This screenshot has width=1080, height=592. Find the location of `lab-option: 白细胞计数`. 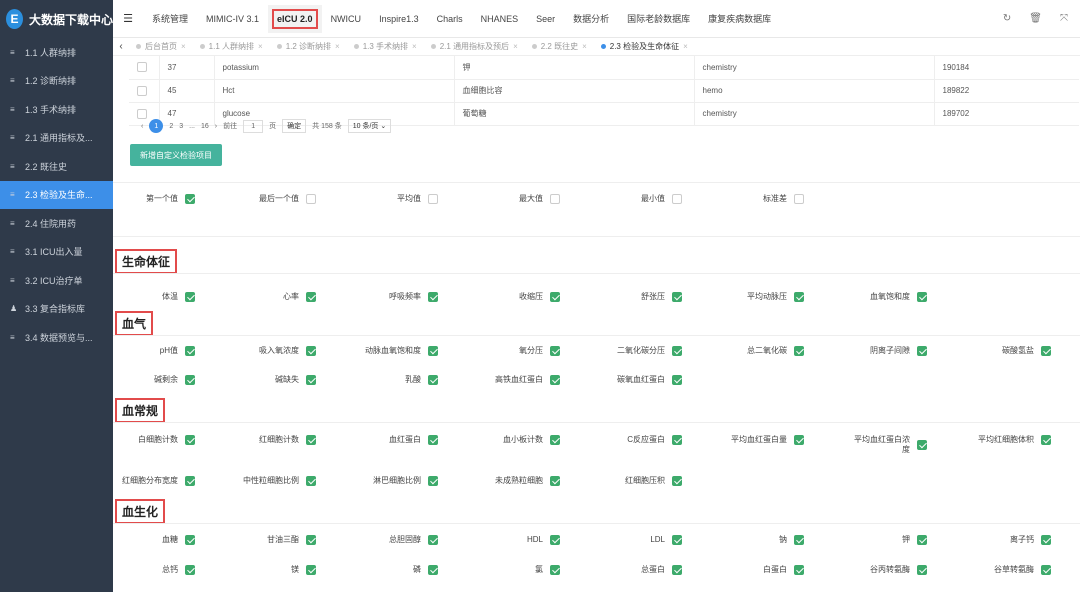

lab-option: 白细胞计数 is located at coordinates (154, 440).